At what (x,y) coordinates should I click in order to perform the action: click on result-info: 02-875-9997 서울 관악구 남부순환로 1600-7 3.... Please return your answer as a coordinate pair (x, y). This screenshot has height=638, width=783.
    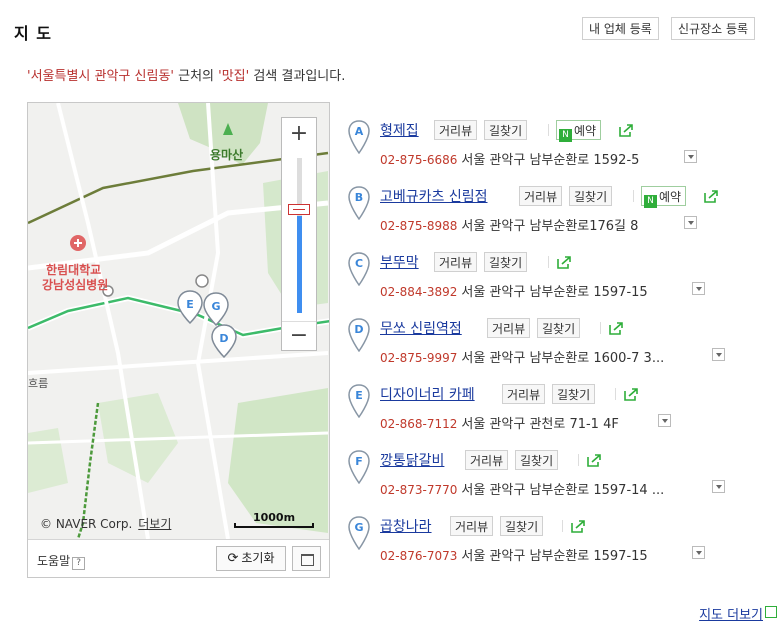
    Looking at the image, I should click on (522, 356).